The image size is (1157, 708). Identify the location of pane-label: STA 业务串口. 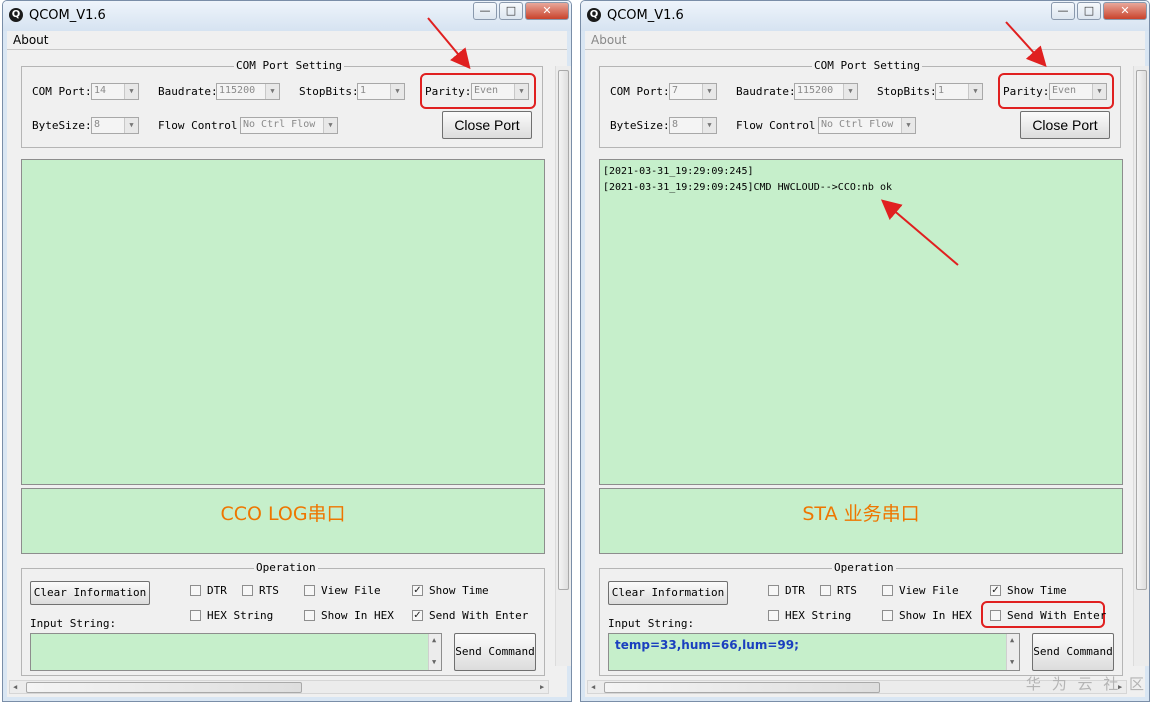
(861, 514).